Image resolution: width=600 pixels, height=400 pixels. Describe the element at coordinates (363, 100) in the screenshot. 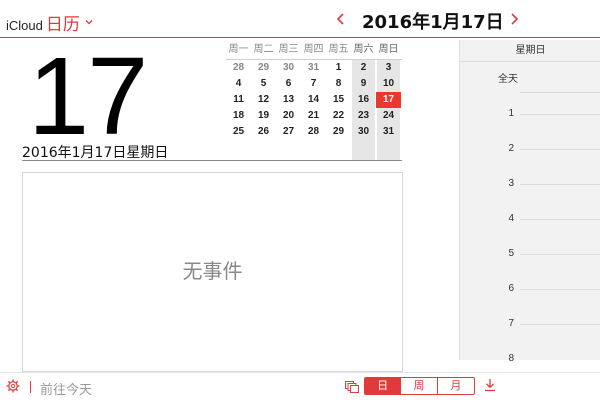

I see `mini-calendar-day: 16` at that location.